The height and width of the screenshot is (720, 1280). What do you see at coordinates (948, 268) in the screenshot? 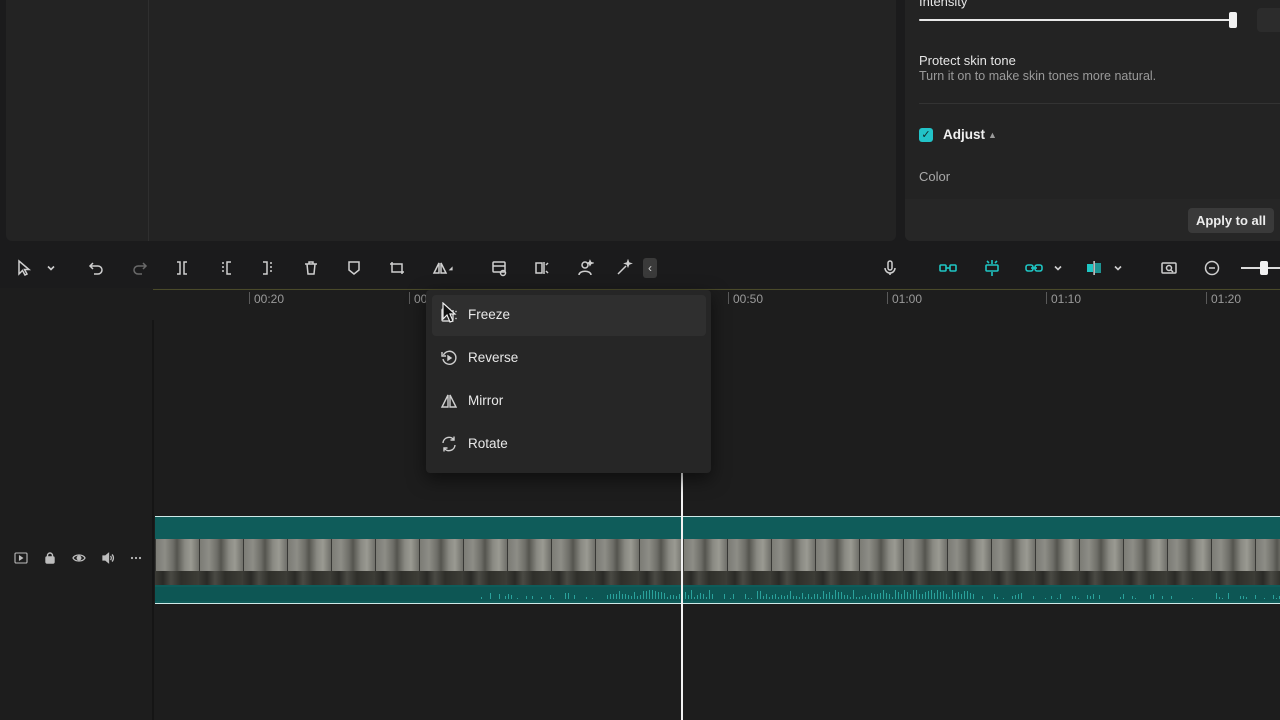
I see `main-track-magnet-icon` at bounding box center [948, 268].